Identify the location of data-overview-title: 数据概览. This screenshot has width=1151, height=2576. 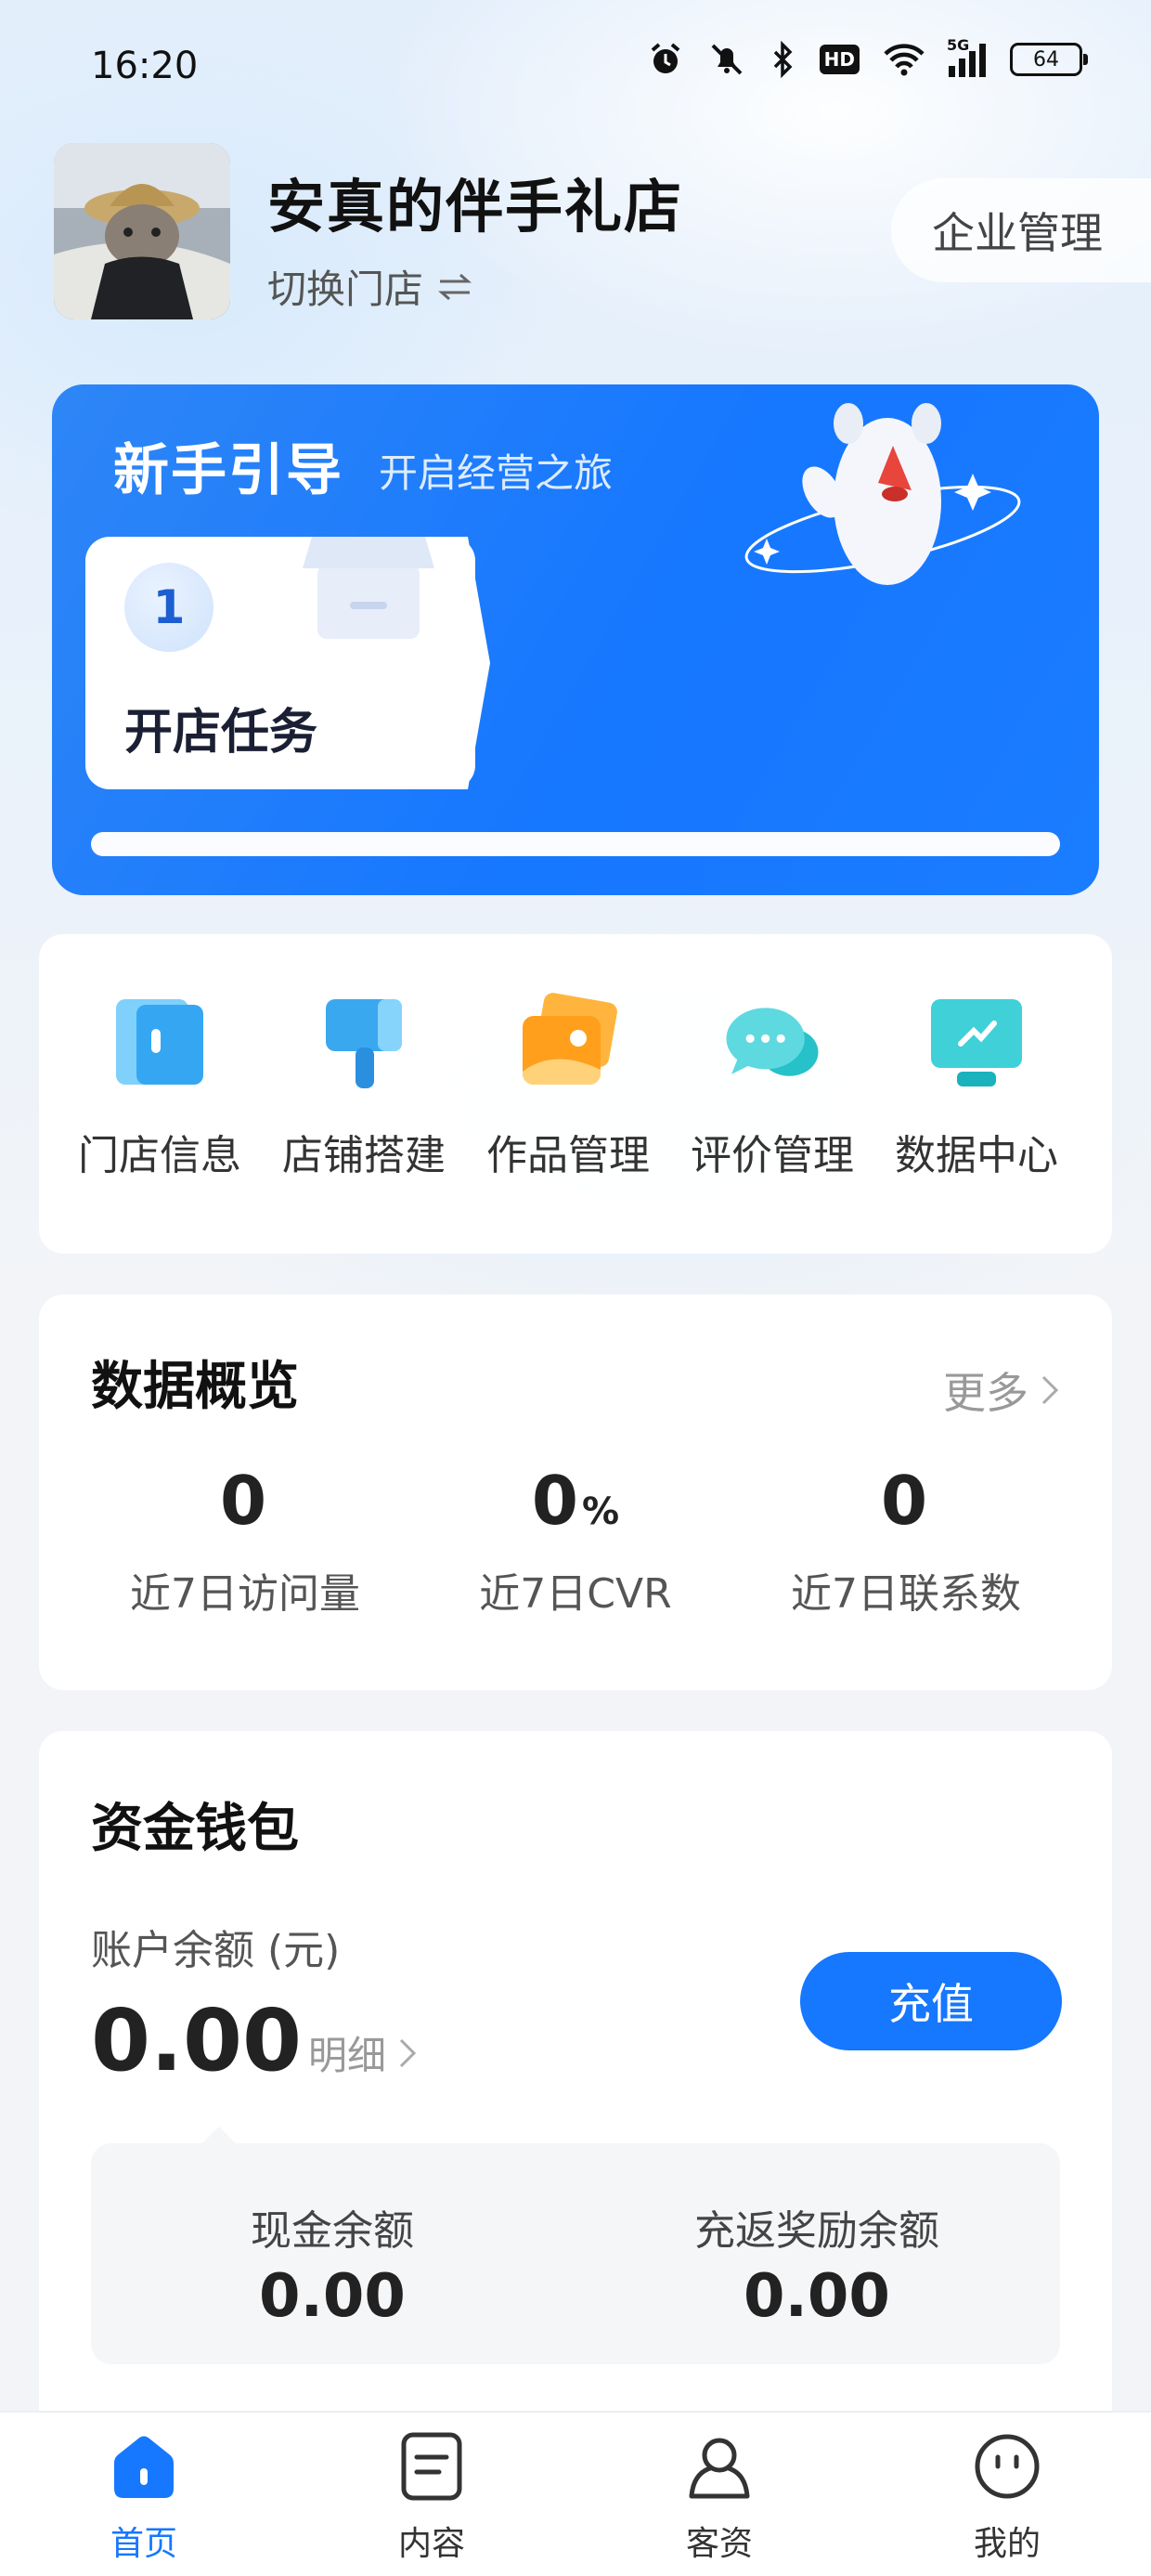
(195, 1387).